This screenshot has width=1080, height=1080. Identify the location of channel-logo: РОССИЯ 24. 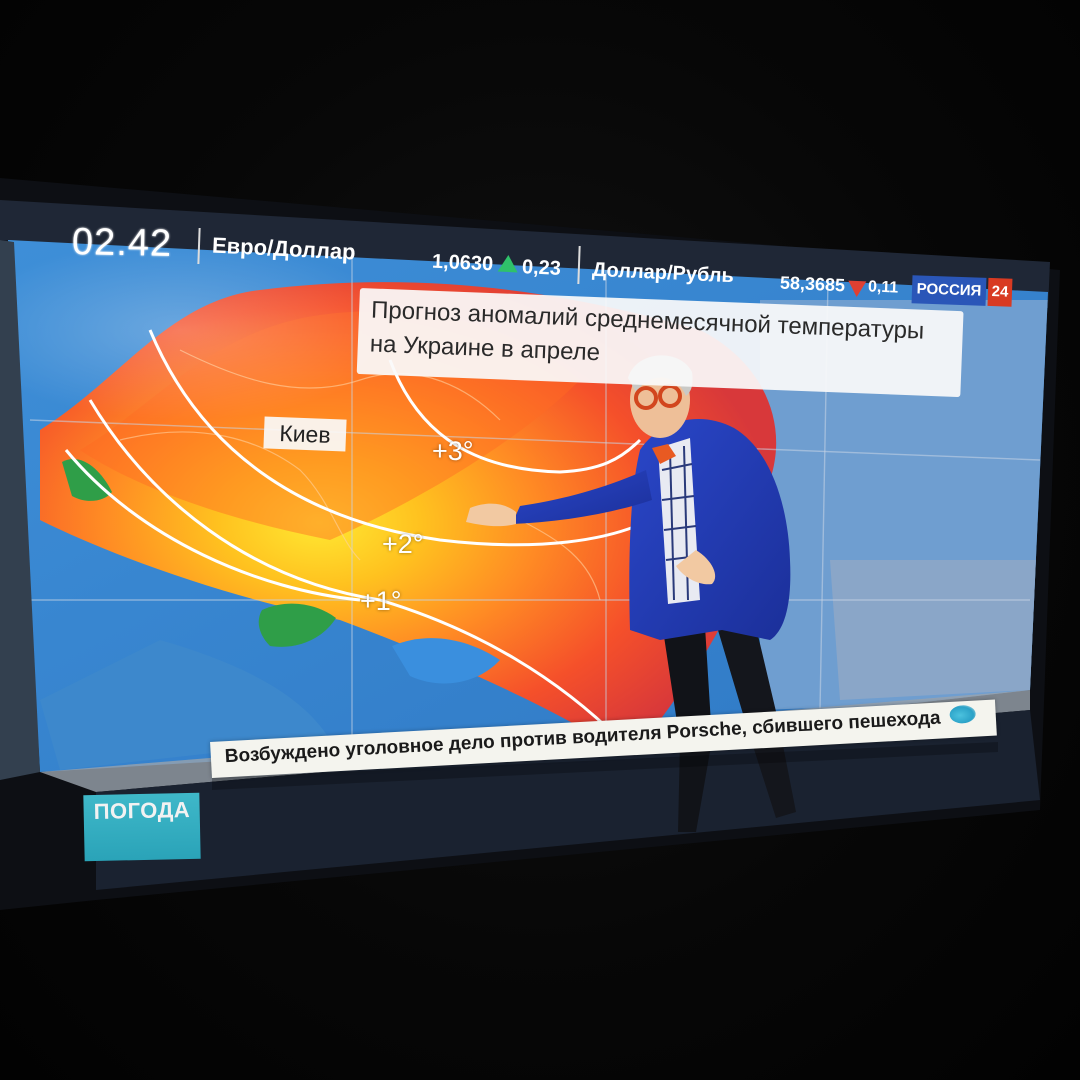
(962, 291).